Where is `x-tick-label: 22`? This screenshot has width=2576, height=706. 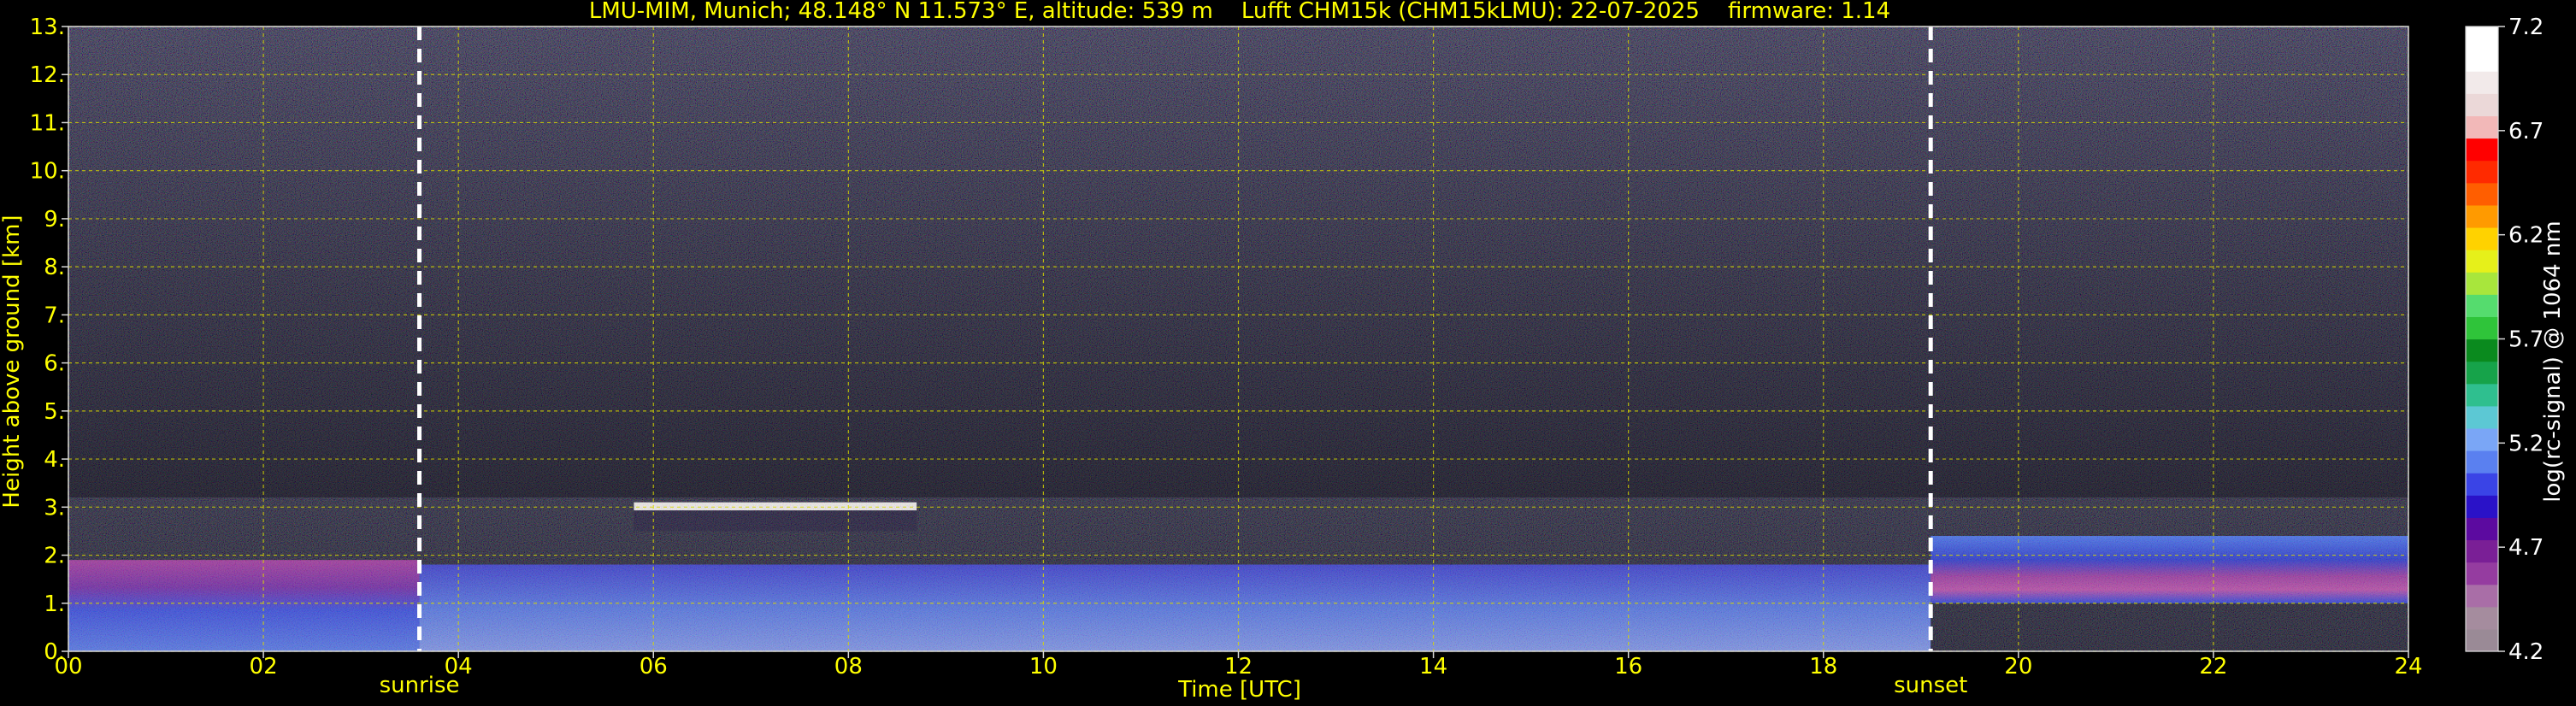 x-tick-label: 22 is located at coordinates (2213, 667).